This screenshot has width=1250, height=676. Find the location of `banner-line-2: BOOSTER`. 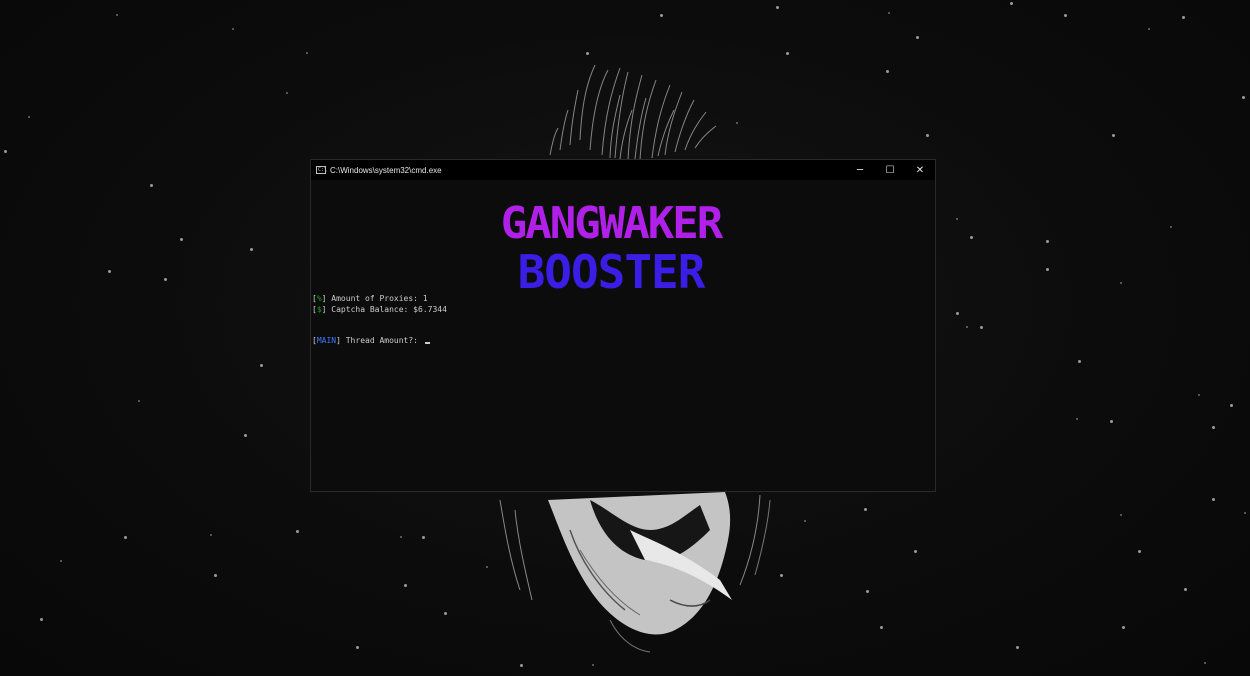

banner-line-2: BOOSTER is located at coordinates (612, 270).